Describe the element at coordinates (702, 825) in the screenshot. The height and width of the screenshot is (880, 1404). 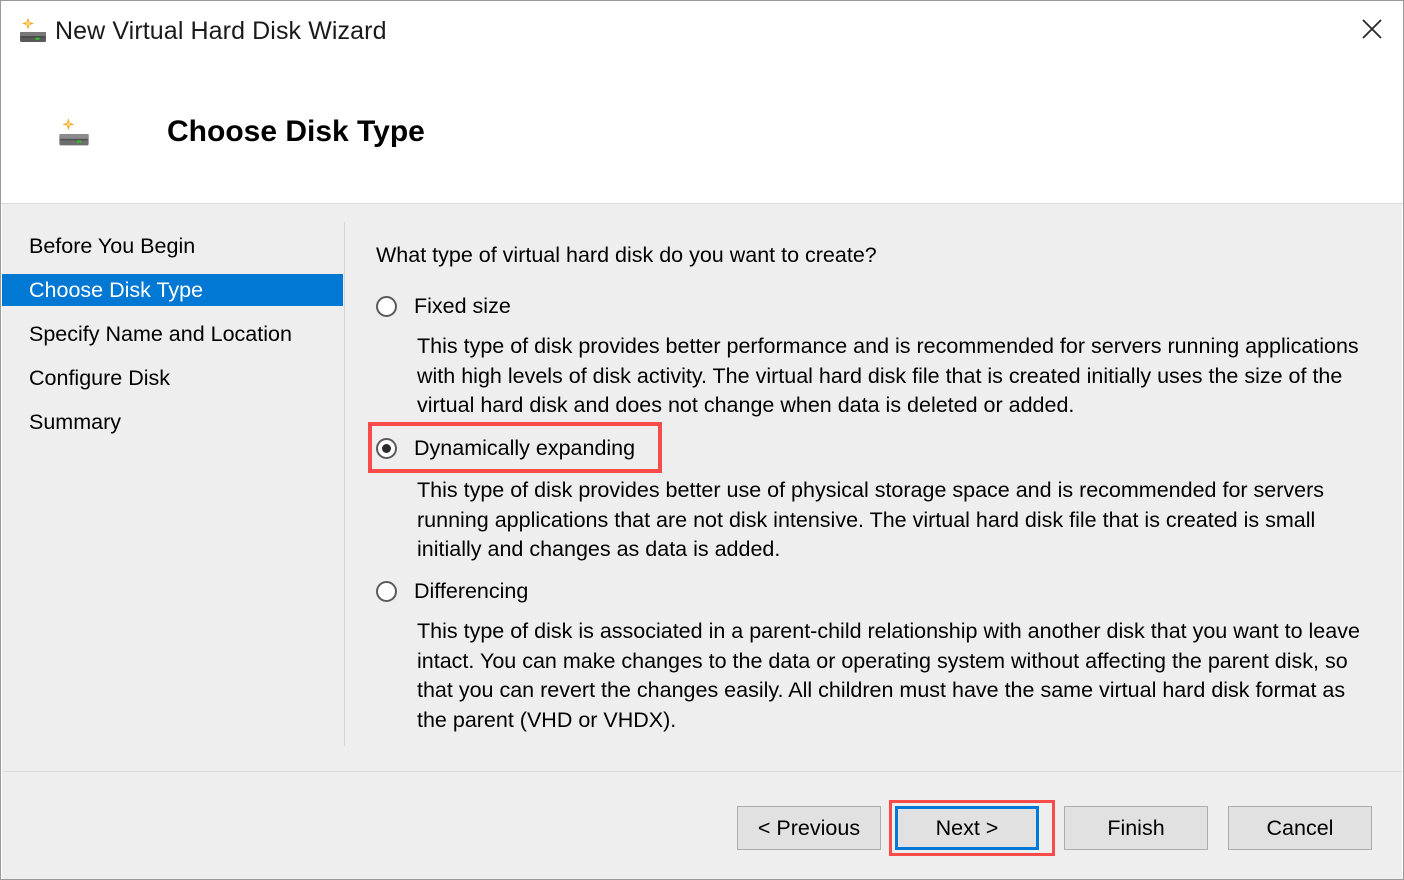
I see `dialog-footer: < Previous Next > Finish Cancel` at that location.